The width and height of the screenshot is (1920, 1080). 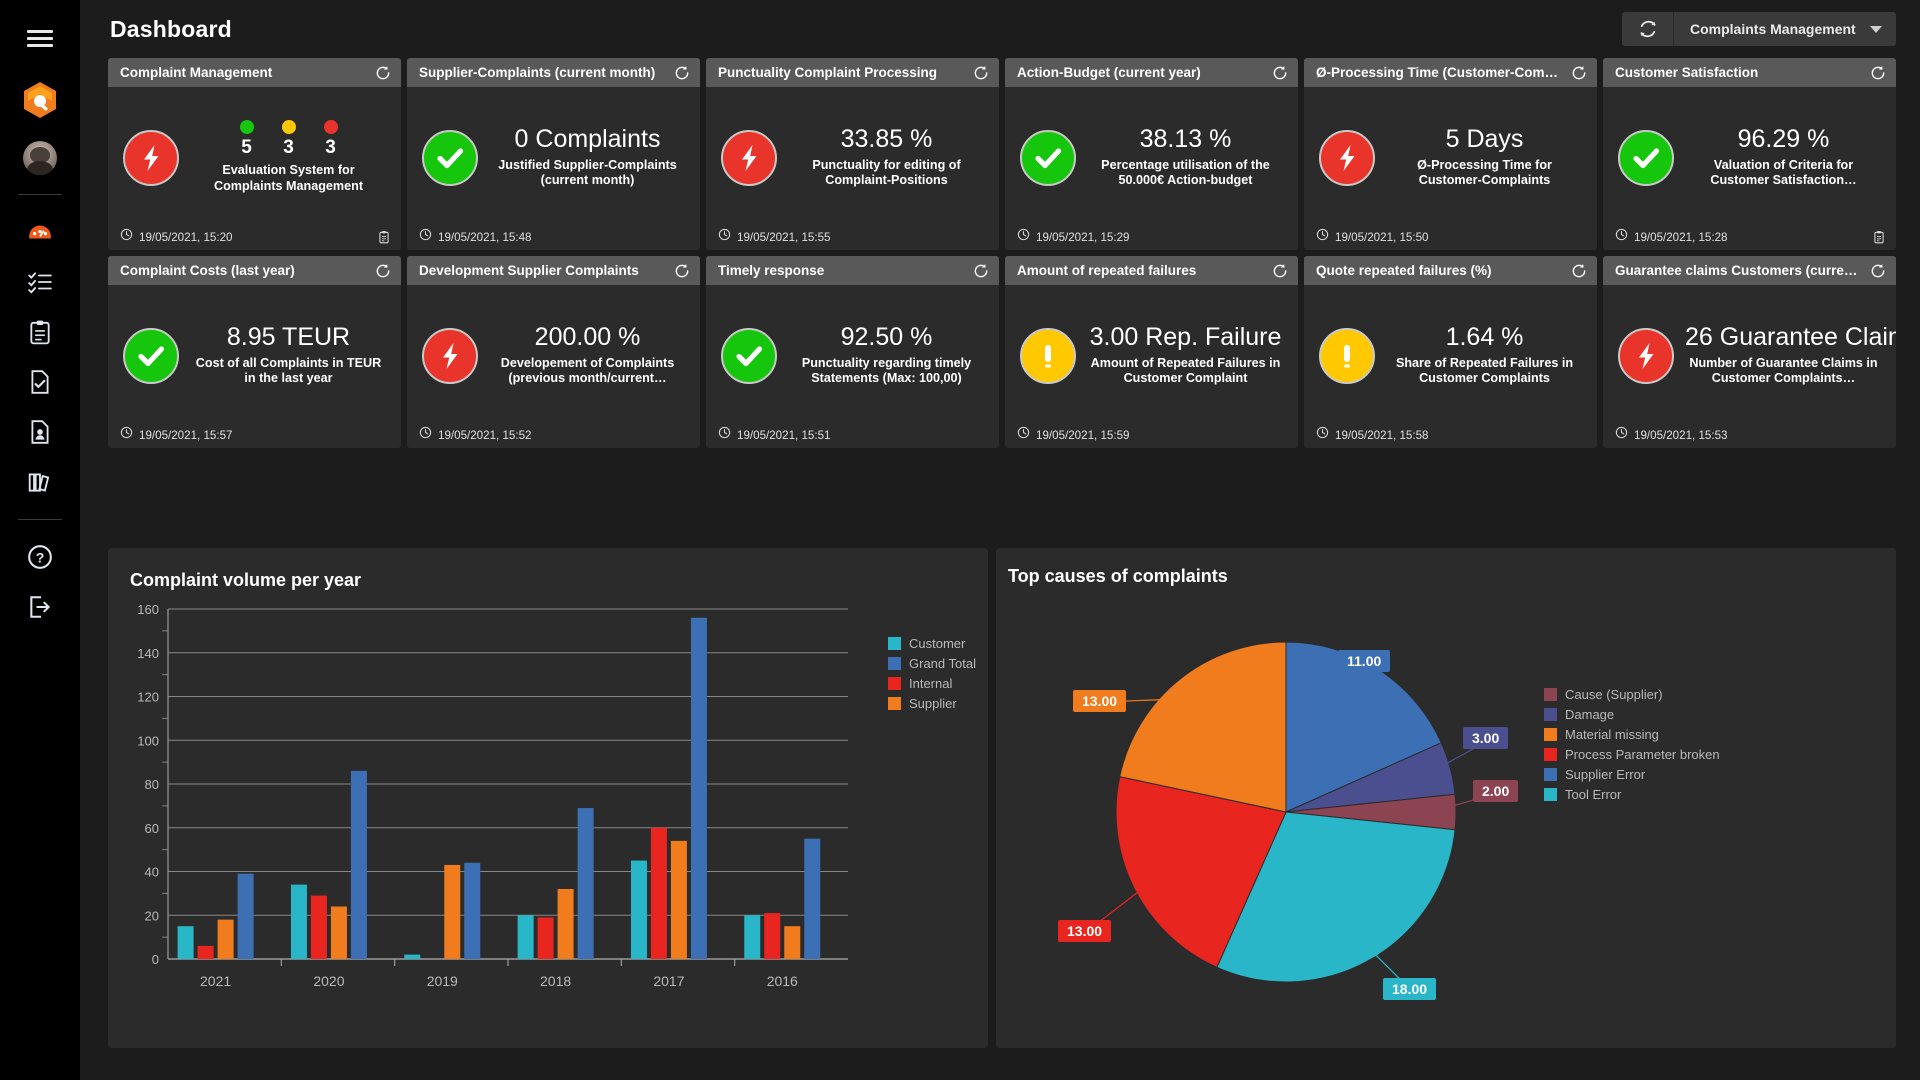 What do you see at coordinates (40, 100) in the screenshot?
I see `app-logo` at bounding box center [40, 100].